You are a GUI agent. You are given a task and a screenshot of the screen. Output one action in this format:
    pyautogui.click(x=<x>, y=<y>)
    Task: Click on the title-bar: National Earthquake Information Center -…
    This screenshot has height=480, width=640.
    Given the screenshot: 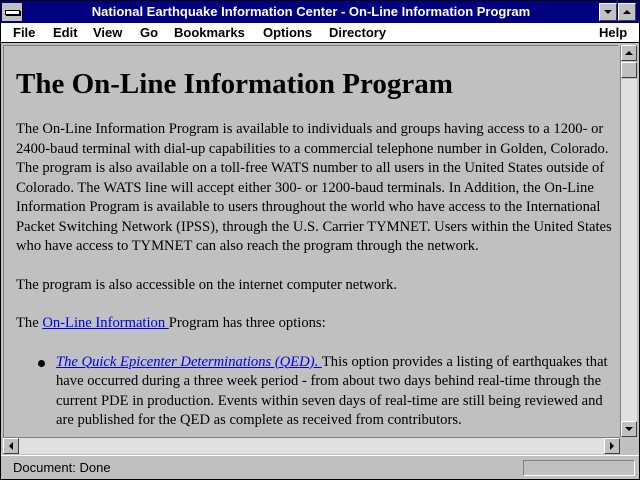 What is the action you would take?
    pyautogui.click(x=320, y=12)
    